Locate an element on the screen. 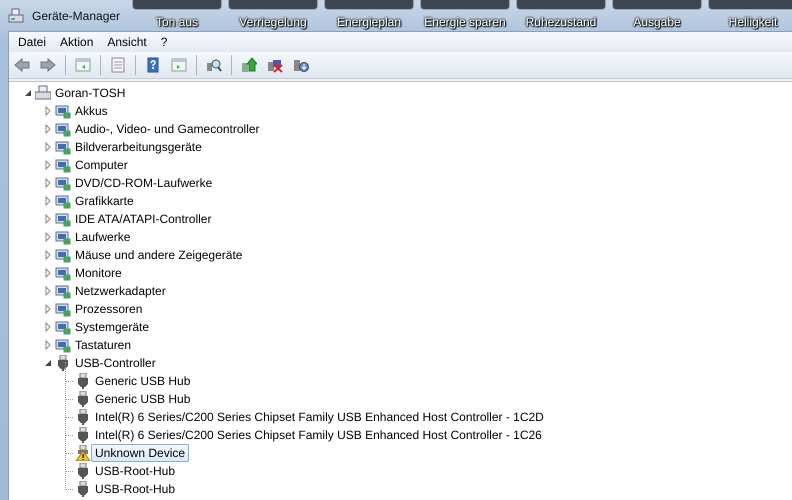 Image resolution: width=792 pixels, height=500 pixels. tree-item: Bildverarbeitungsgeräte is located at coordinates (138, 147).